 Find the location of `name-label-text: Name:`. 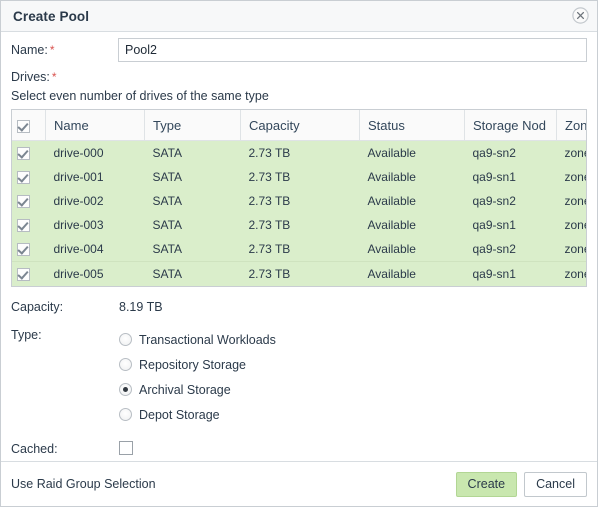

name-label-text: Name: is located at coordinates (29, 50).